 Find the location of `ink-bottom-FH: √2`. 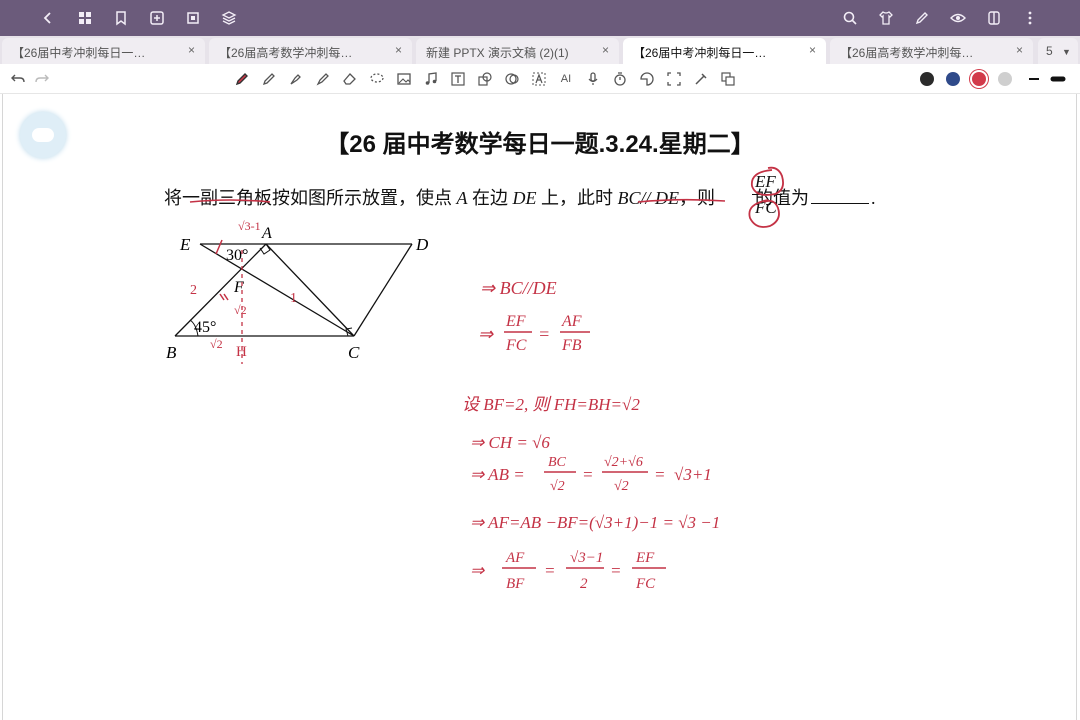

ink-bottom-FH: √2 is located at coordinates (240, 310).